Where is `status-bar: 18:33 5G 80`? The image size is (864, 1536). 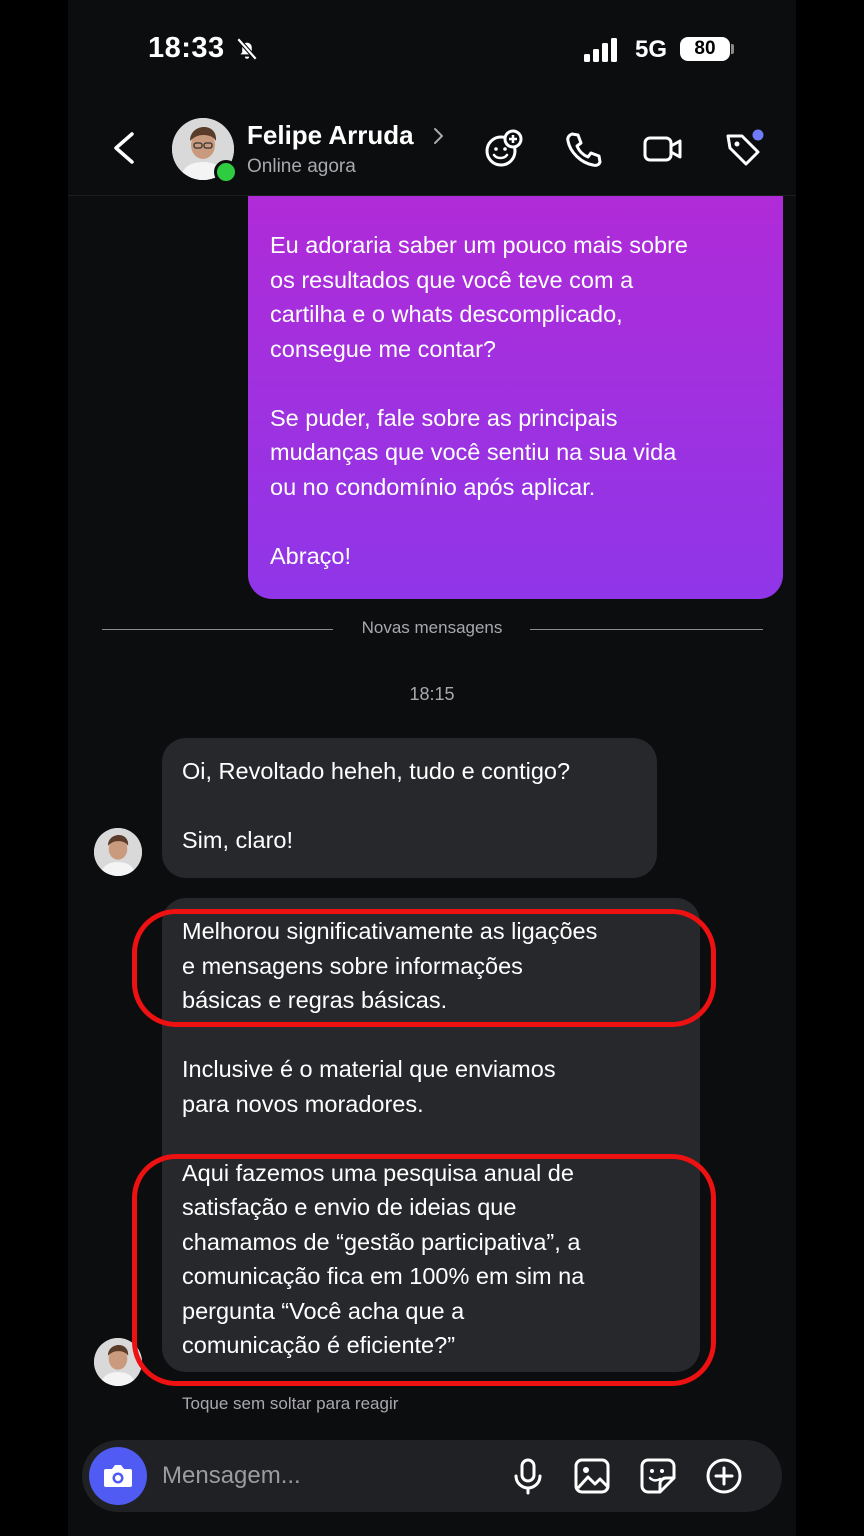 status-bar: 18:33 5G 80 is located at coordinates (432, 50).